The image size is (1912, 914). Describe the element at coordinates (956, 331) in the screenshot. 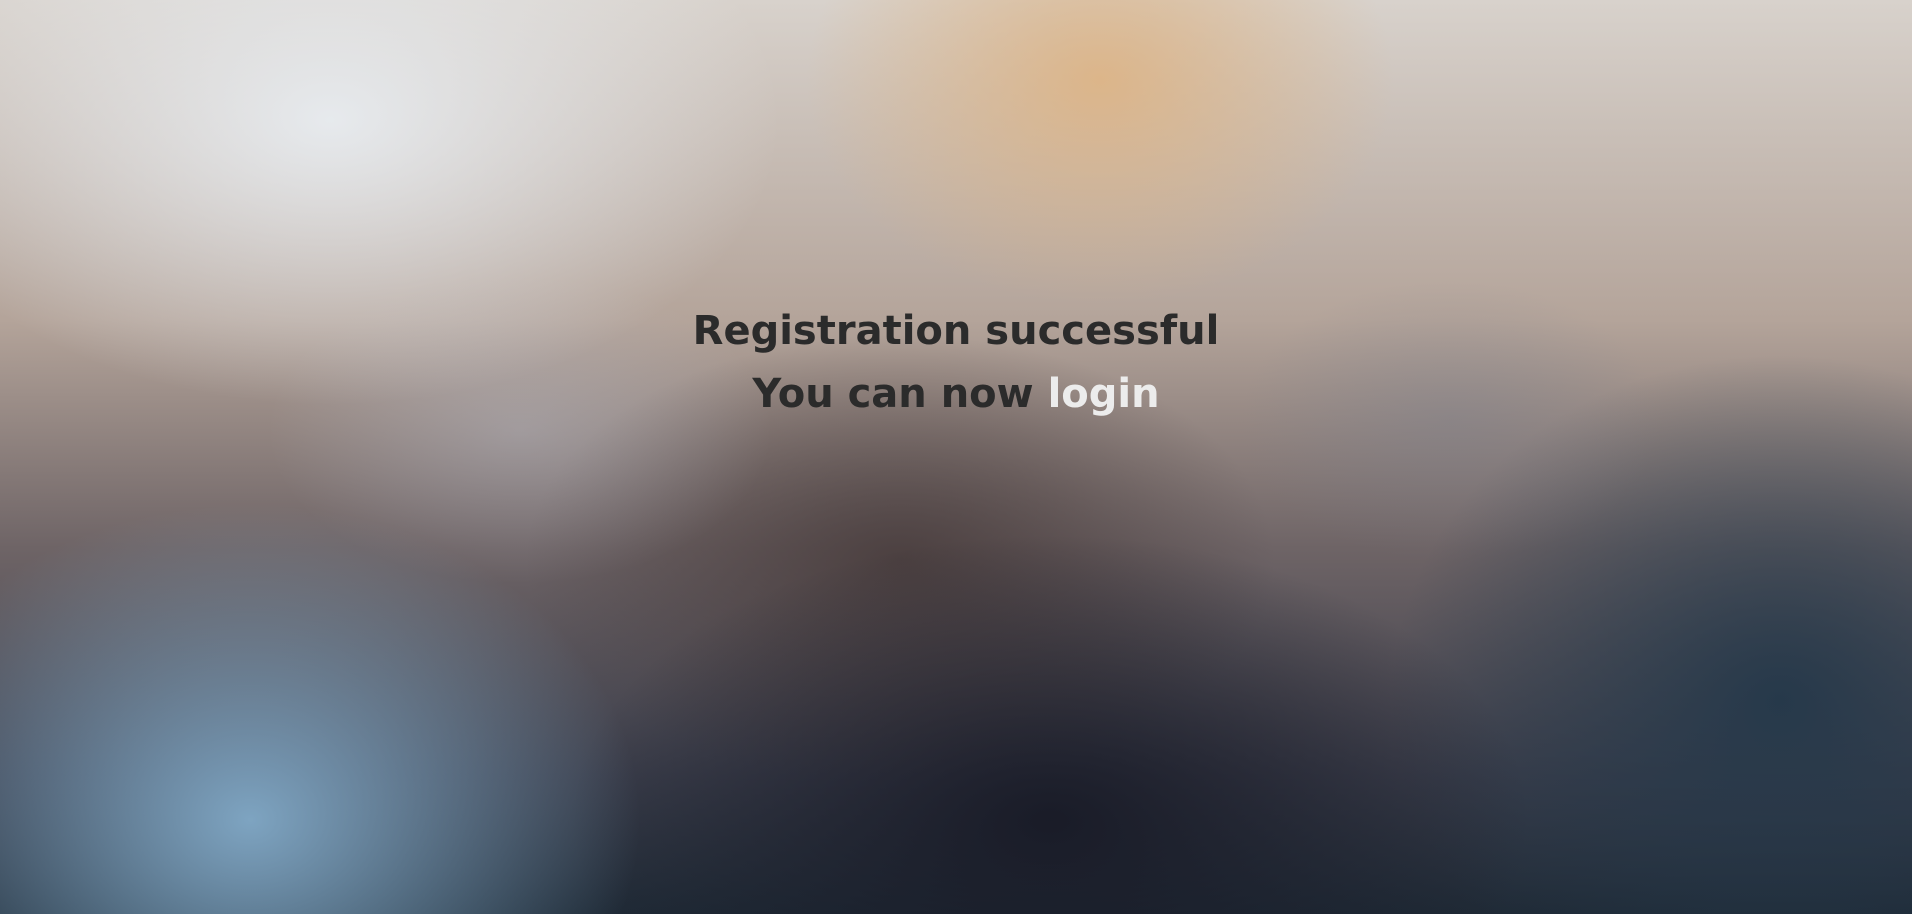

I see `registration-success-title: Registration successful` at that location.